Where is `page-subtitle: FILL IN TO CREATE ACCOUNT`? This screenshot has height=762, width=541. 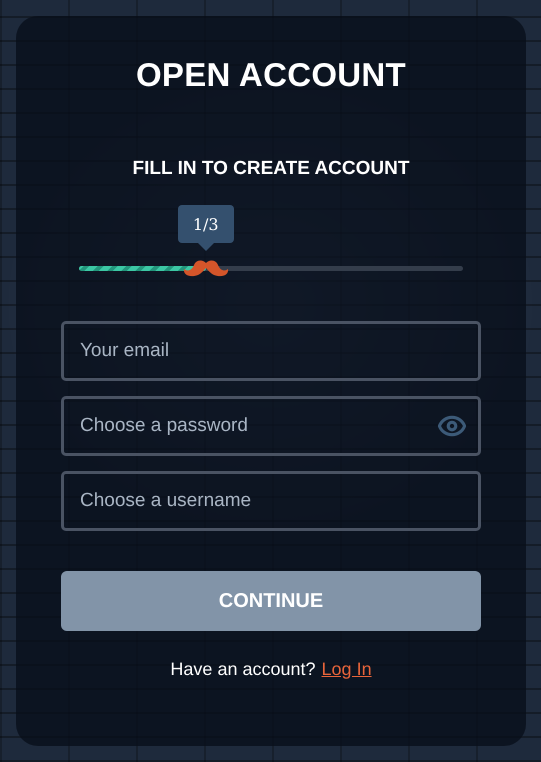 page-subtitle: FILL IN TO CREATE ACCOUNT is located at coordinates (271, 169).